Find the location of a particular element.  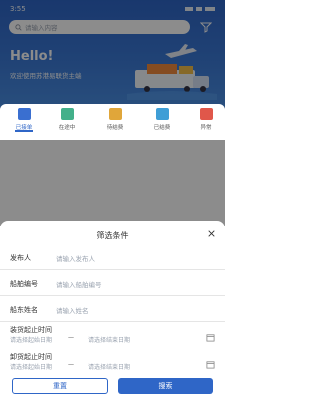

field-label: 船东姓名 is located at coordinates (24, 310).